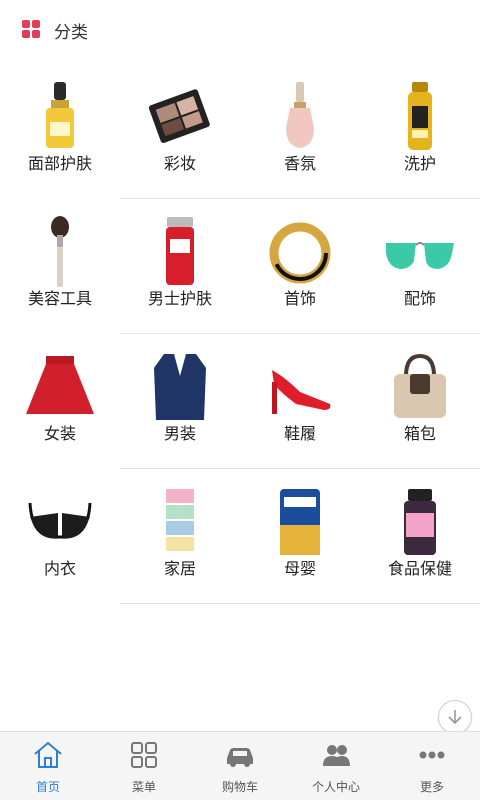 The width and height of the screenshot is (480, 800). I want to click on formula-can-icon, so click(300, 522).